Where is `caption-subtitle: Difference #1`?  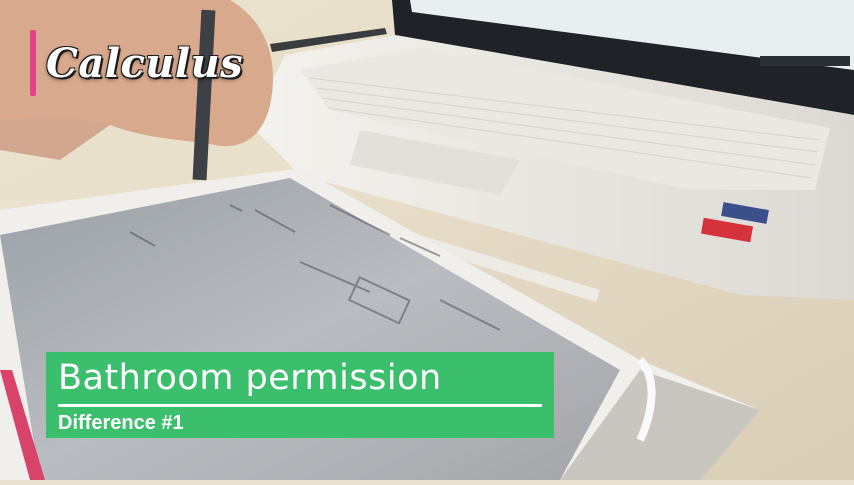
caption-subtitle: Difference #1 is located at coordinates (121, 423).